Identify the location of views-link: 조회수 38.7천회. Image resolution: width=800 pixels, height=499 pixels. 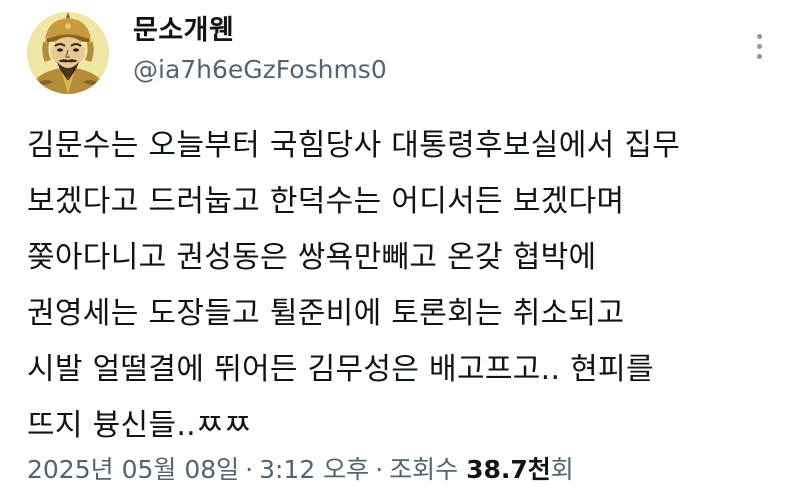
(481, 469).